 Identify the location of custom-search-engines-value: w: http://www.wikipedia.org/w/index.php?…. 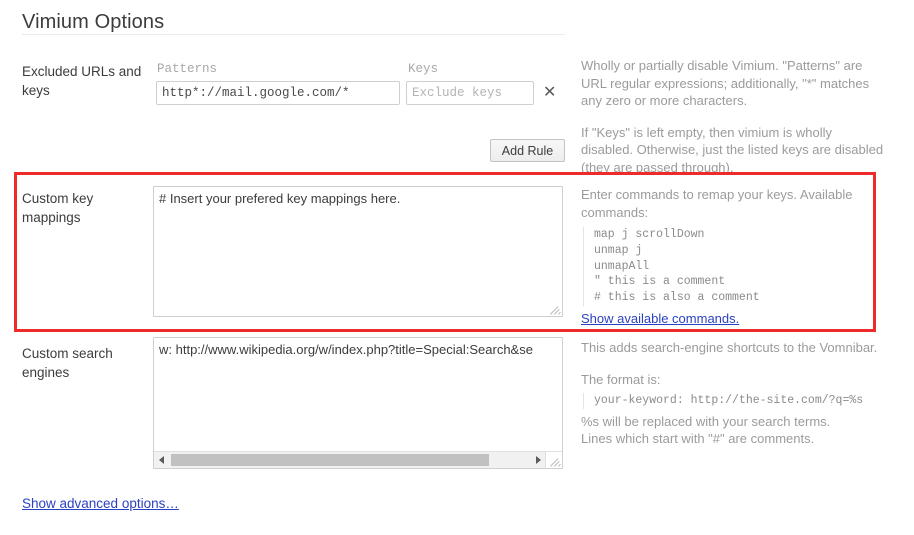
(346, 349).